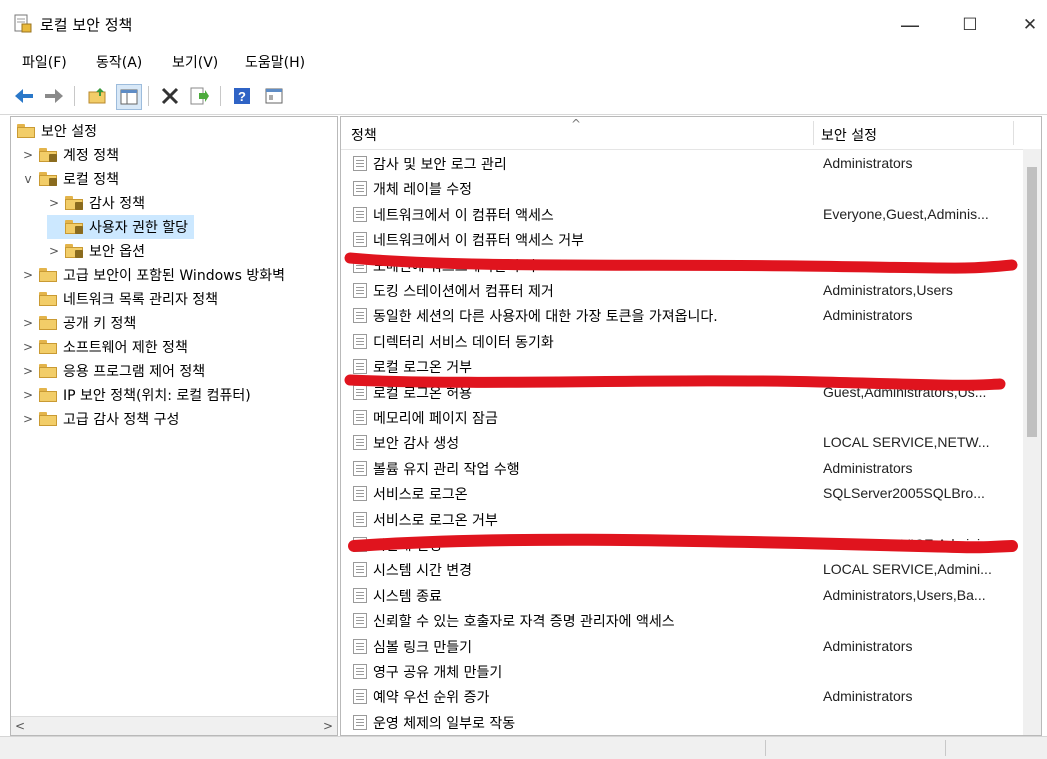 The width and height of the screenshot is (1047, 759). What do you see at coordinates (200, 96) in the screenshot?
I see `export-list-icon` at bounding box center [200, 96].